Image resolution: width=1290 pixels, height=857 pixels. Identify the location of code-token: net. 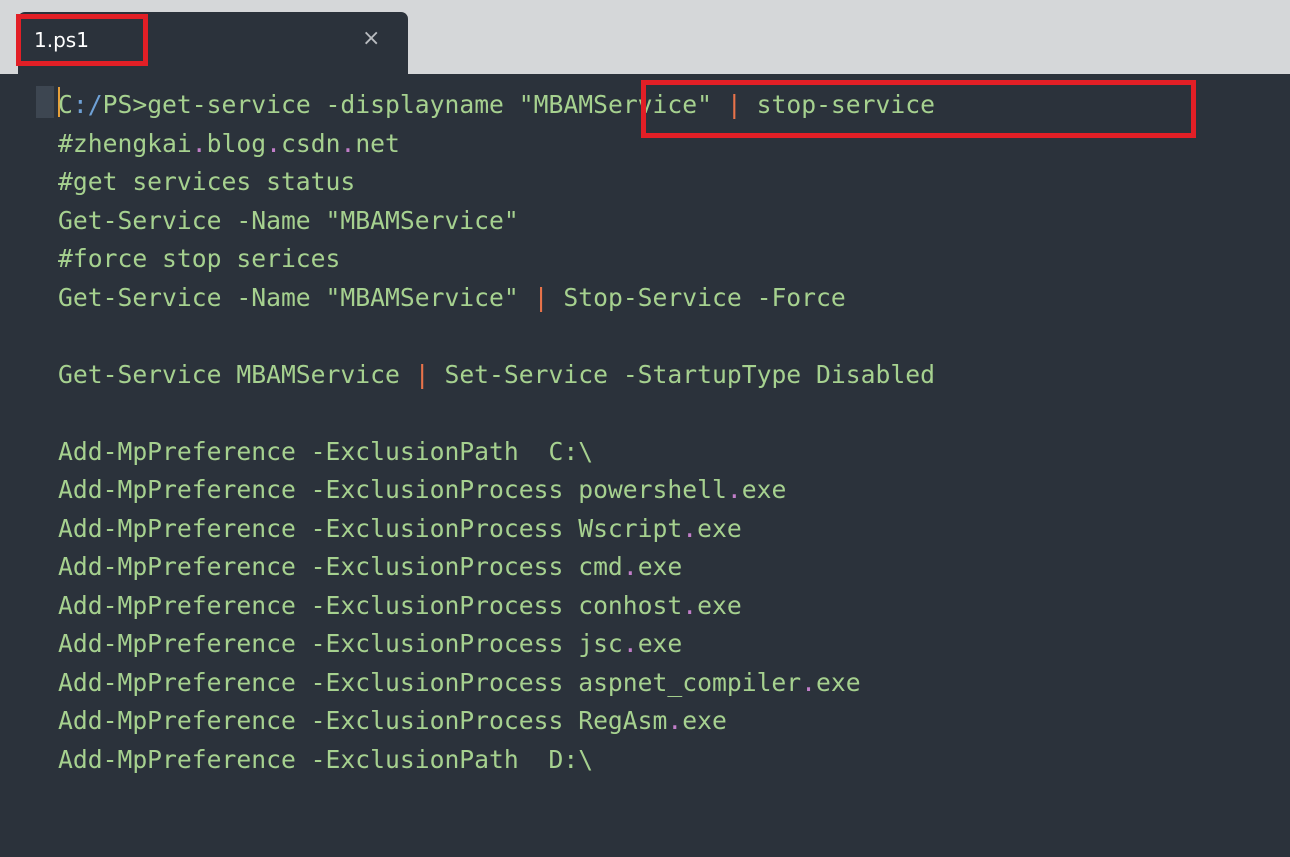
(377, 143).